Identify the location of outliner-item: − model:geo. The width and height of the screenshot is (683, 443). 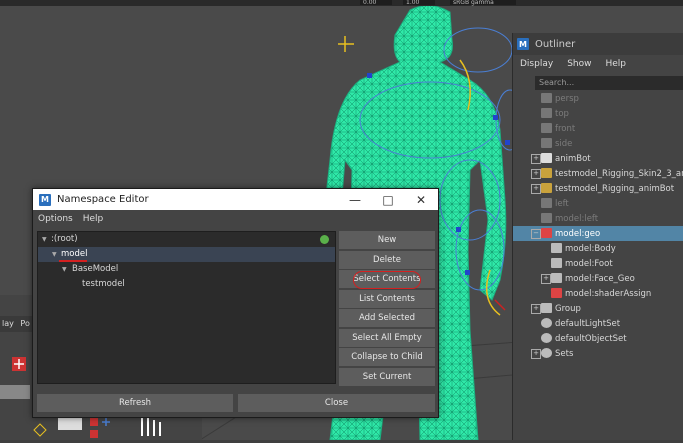
(598, 233).